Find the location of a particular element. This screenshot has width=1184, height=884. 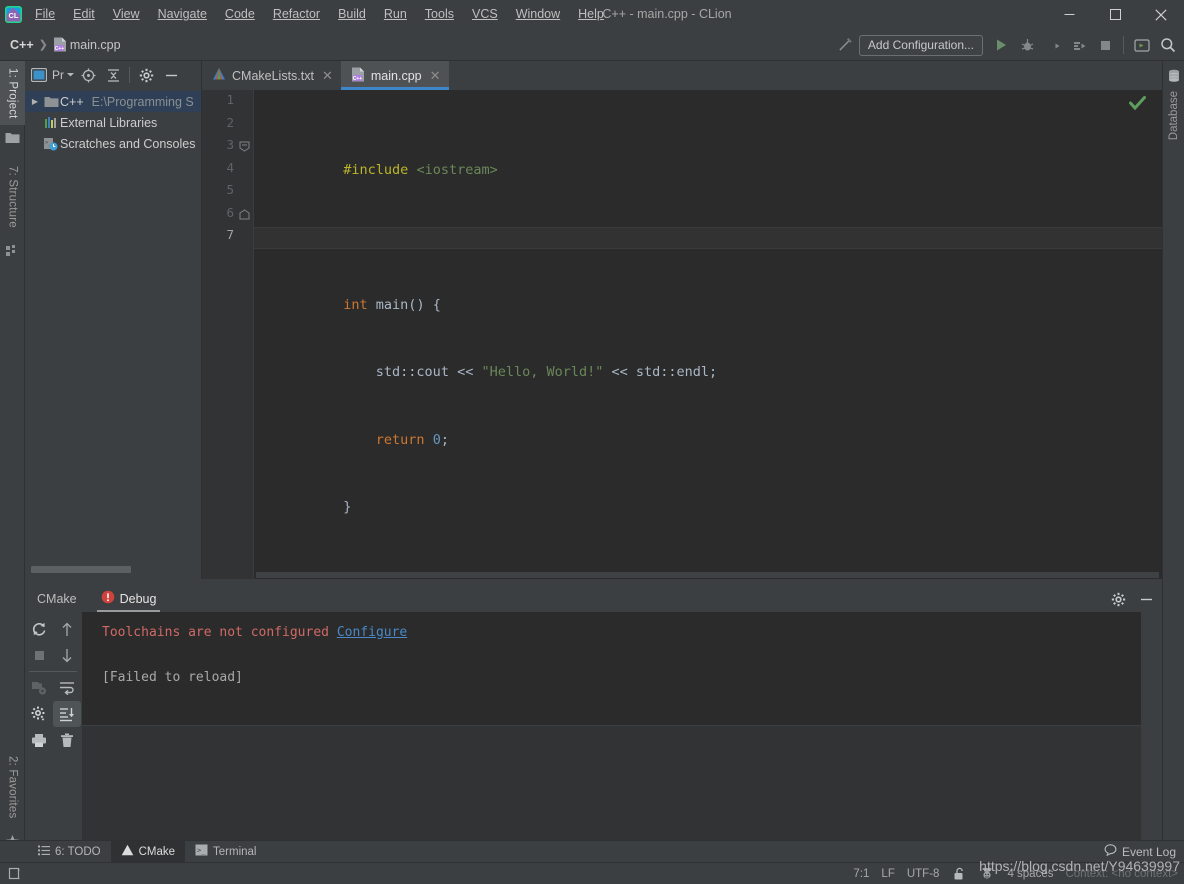

editor-tab-label: main.cpp is located at coordinates (396, 75).